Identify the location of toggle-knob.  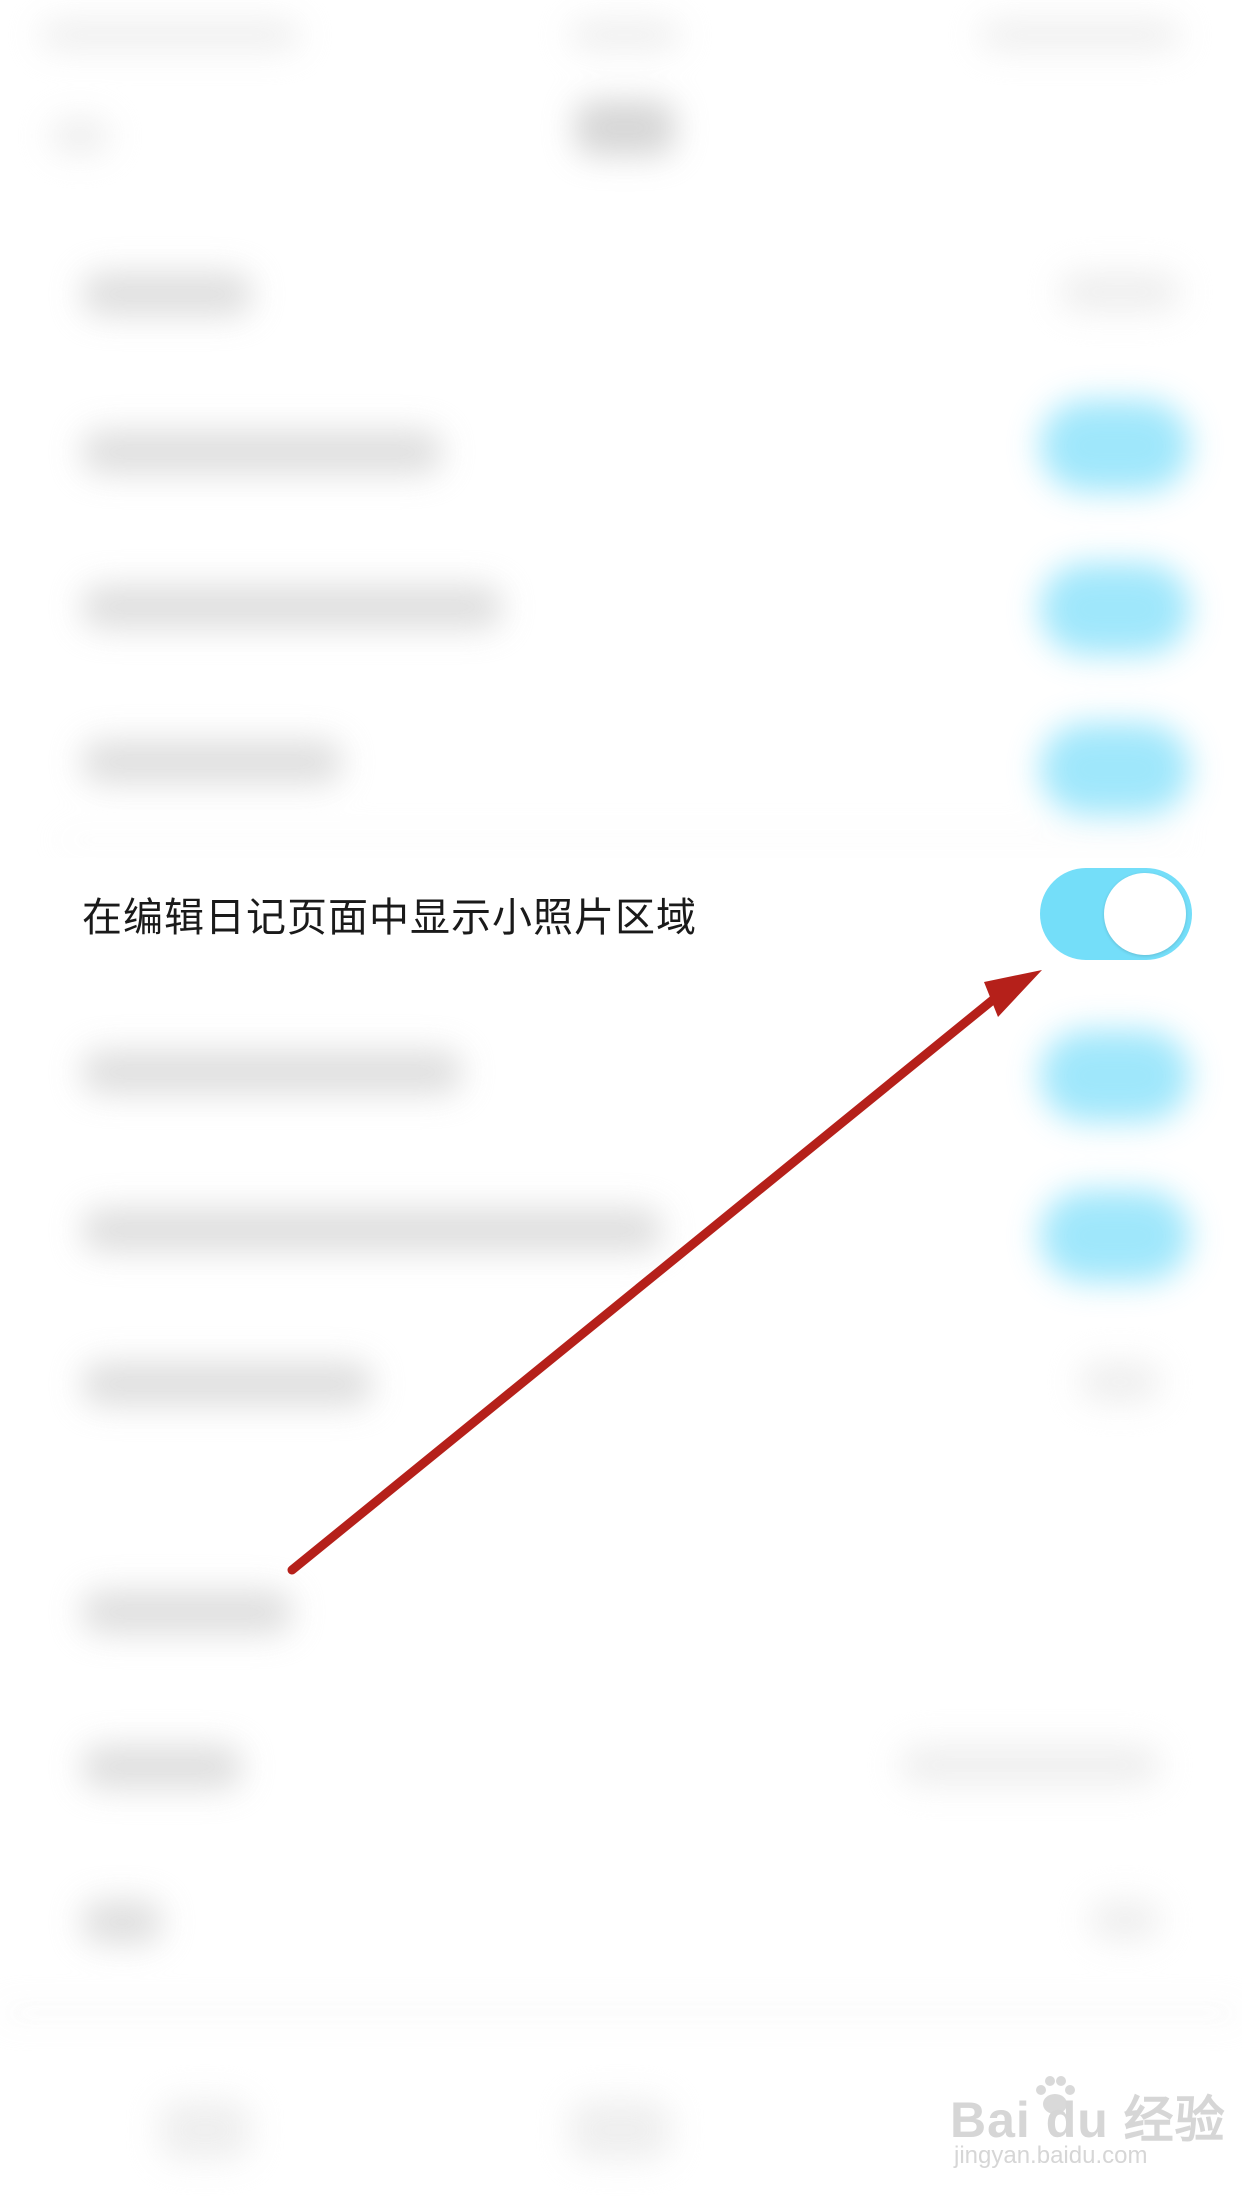
(1145, 914).